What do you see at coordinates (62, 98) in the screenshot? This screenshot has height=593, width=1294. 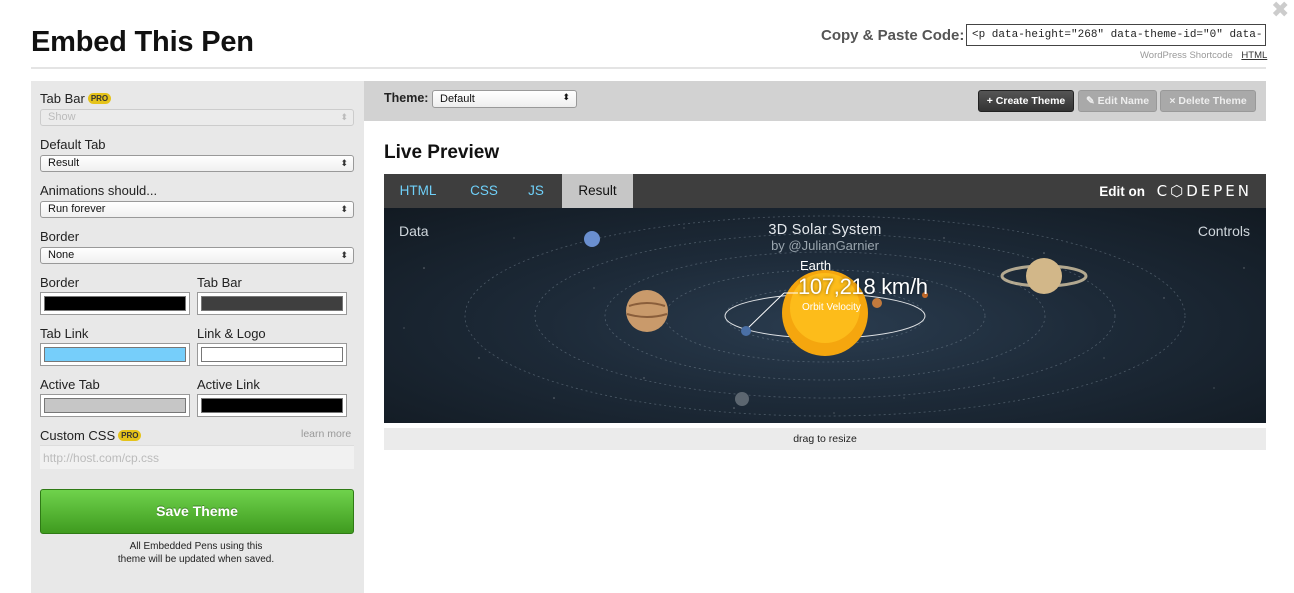 I see `tab-bar-label-text: Tab Bar` at bounding box center [62, 98].